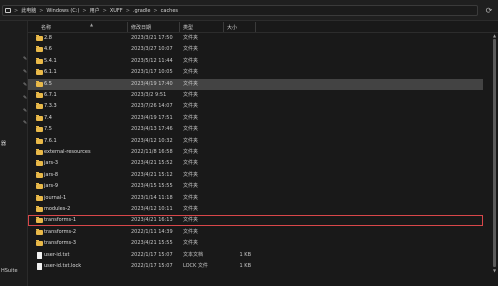  I want to click on list-item: 6.7.1 2023/3/2 9:51 文件夹, so click(255, 95).